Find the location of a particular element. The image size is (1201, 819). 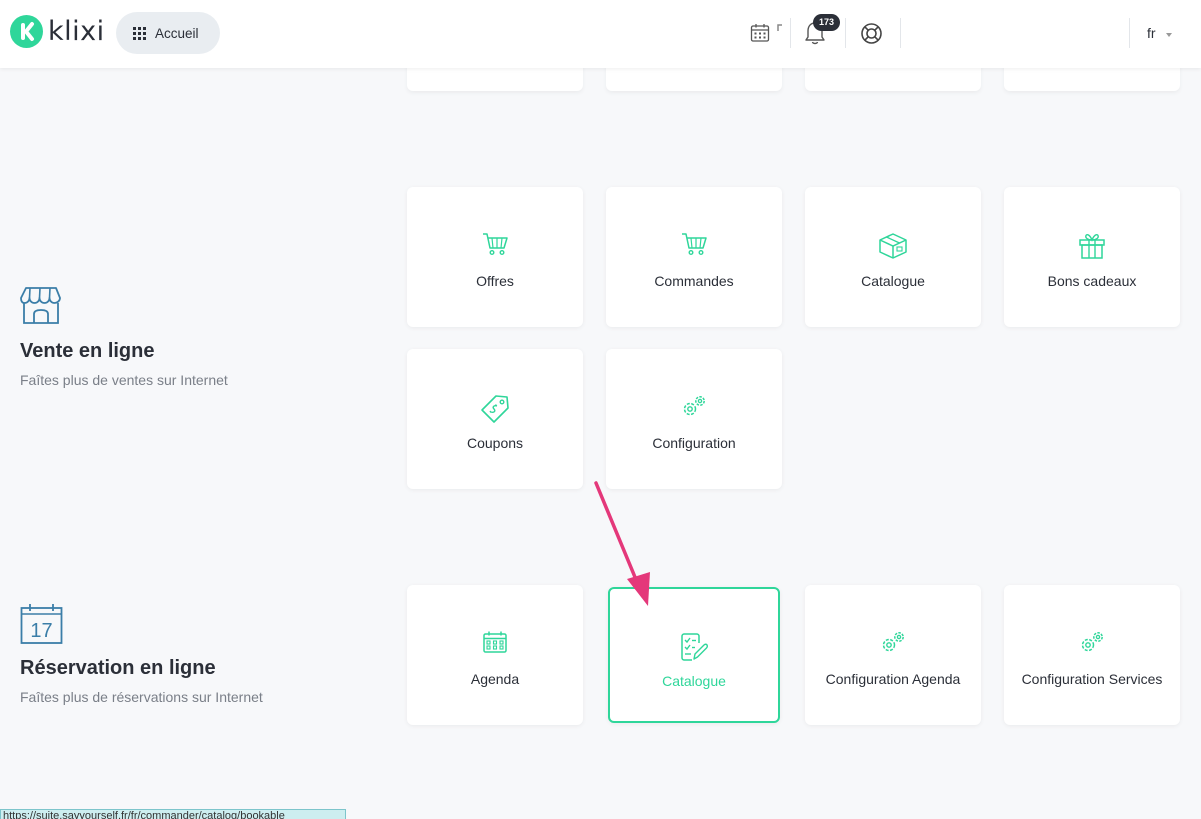

card-configuration: Configuration is located at coordinates (694, 419).